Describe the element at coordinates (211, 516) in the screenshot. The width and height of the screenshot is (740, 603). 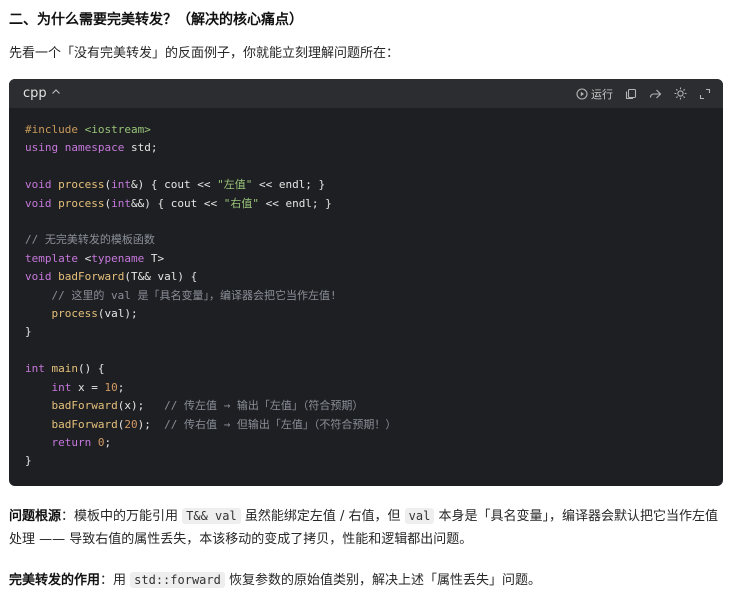
I see `inline-code: T&& val` at that location.